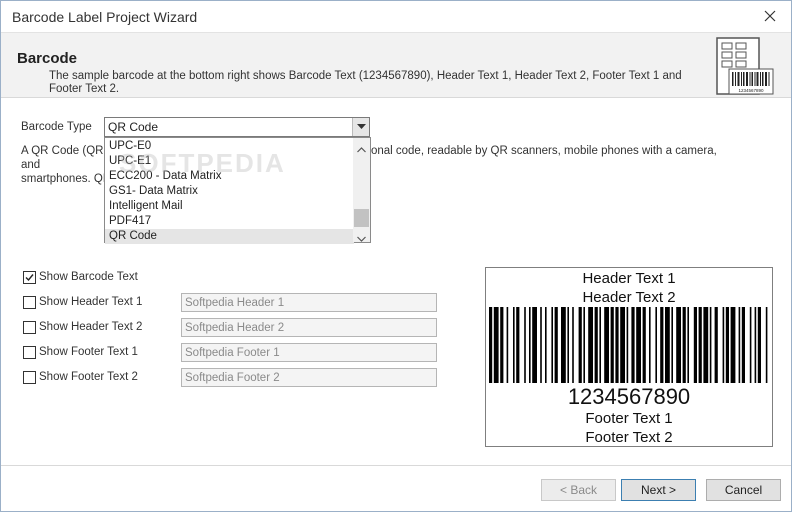 The height and width of the screenshot is (512, 792). I want to click on dropdown-option-pdf417: PDF417, so click(229, 221).